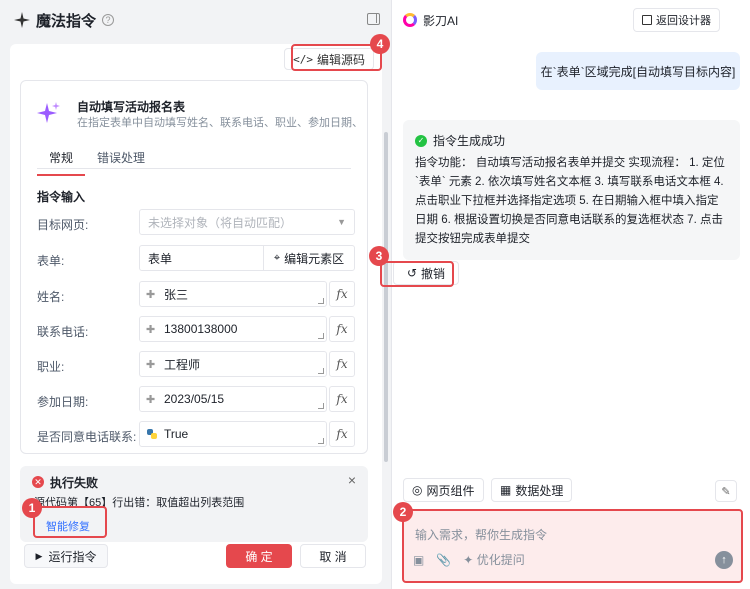 The height and width of the screenshot is (589, 750). Describe the element at coordinates (532, 490) in the screenshot. I see `data-processing-chip: ▦ 数据处理` at that location.